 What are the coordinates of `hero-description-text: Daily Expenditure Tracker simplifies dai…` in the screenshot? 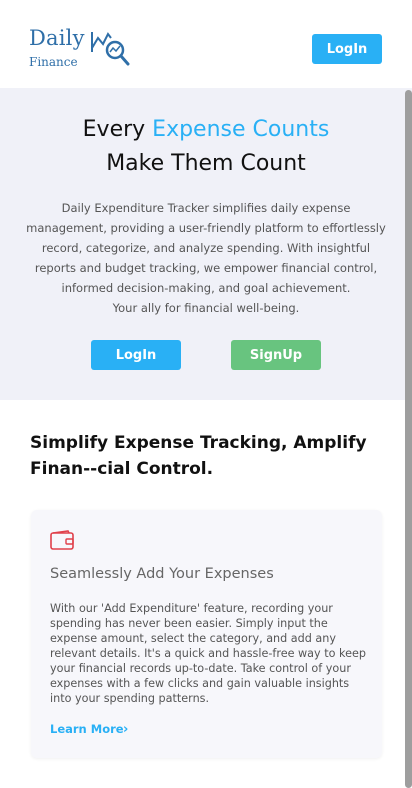 It's located at (206, 248).